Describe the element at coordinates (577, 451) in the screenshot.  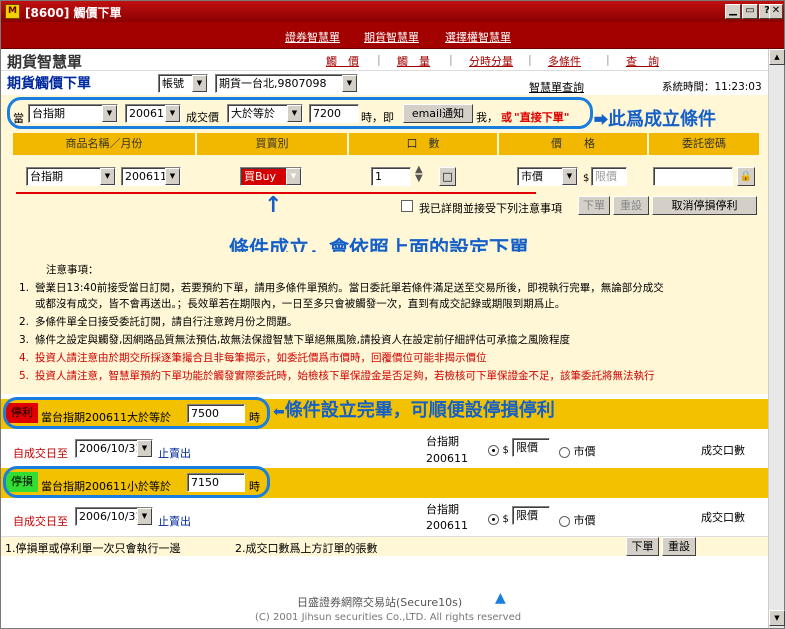
I see `take-profit-market-radio: 市價` at that location.